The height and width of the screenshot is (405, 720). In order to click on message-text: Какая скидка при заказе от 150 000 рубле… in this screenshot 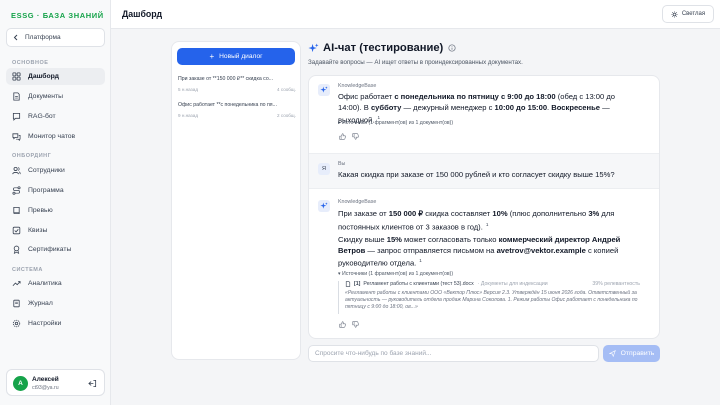, I will do `click(476, 174)`.